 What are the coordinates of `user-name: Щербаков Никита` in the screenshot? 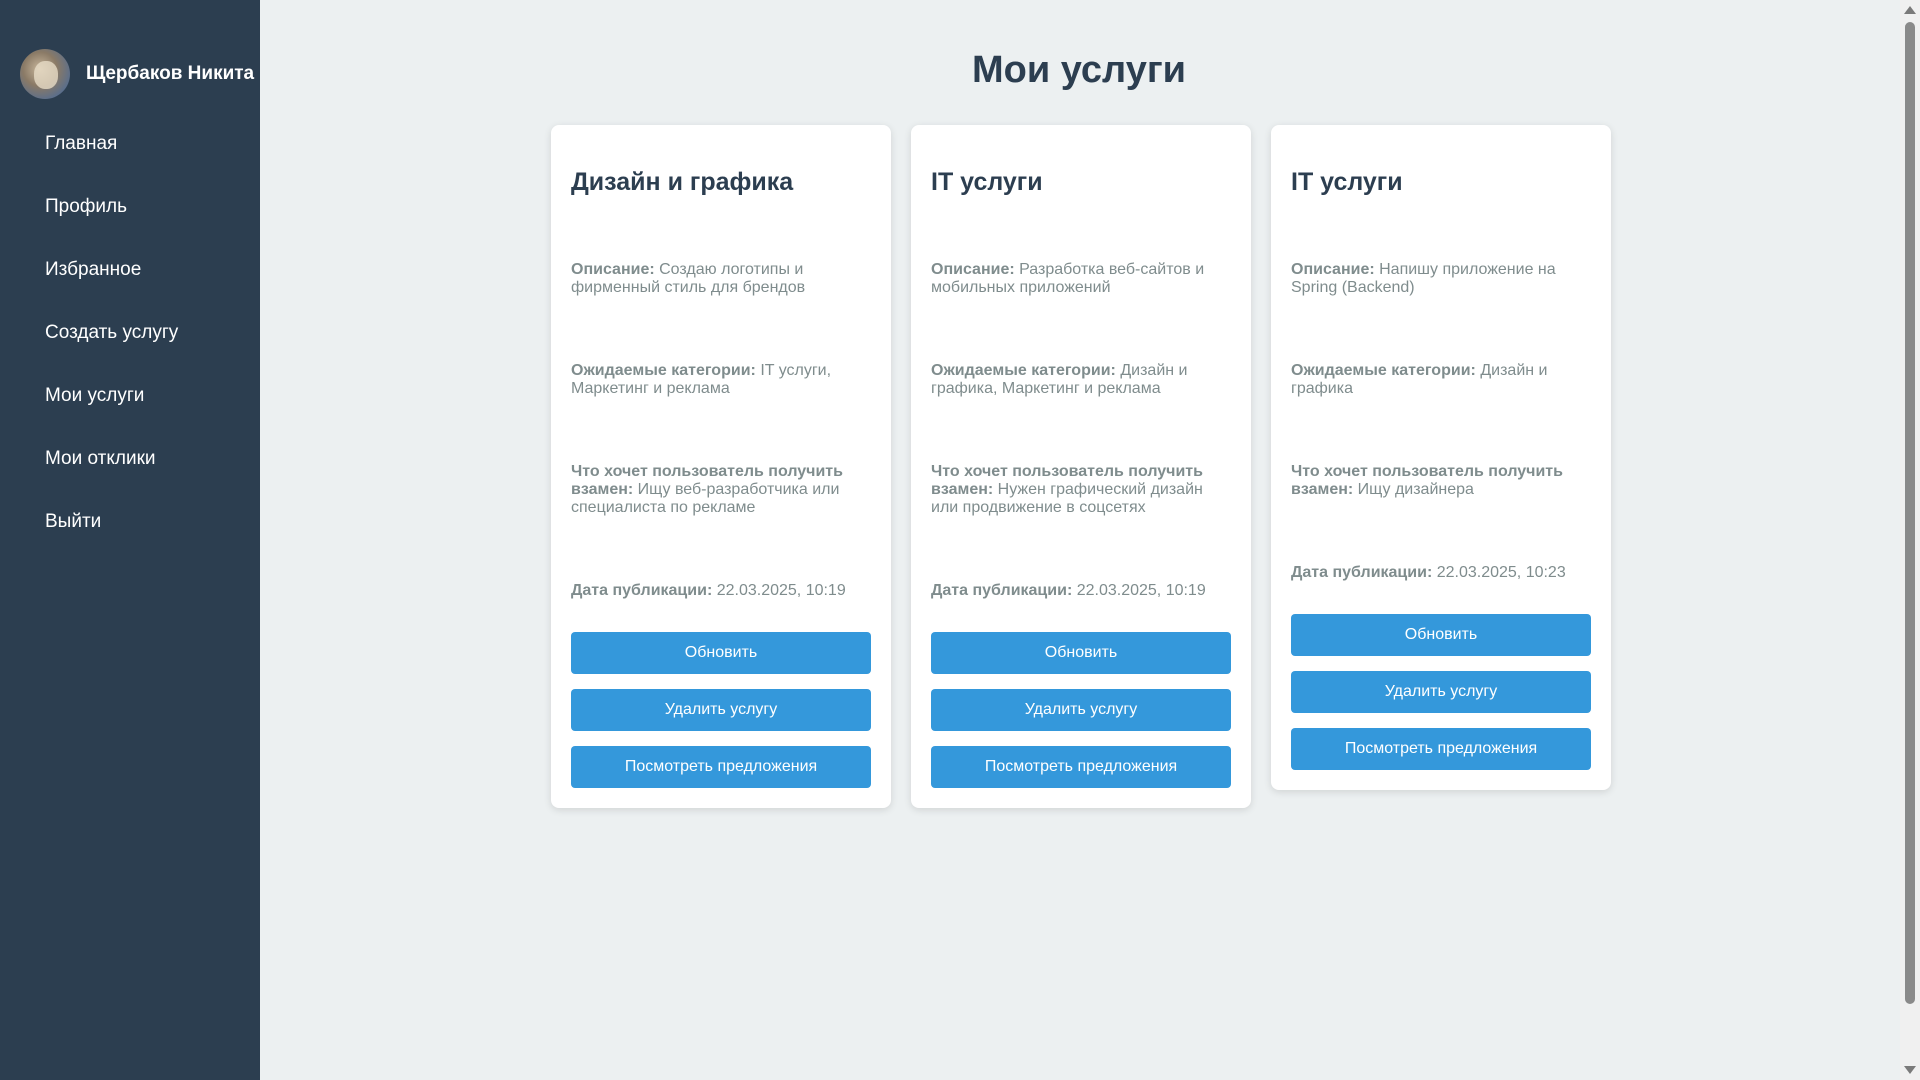 It's located at (170, 74).